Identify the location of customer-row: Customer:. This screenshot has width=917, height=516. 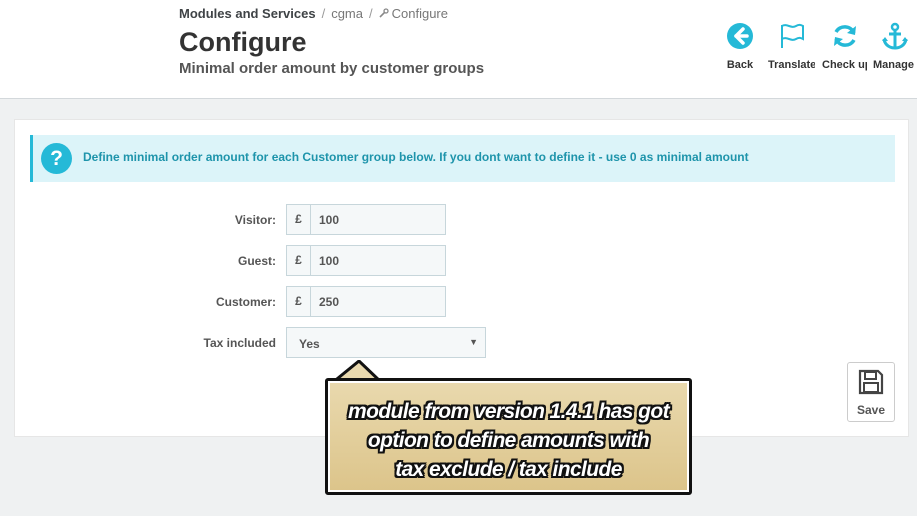
(145, 302).